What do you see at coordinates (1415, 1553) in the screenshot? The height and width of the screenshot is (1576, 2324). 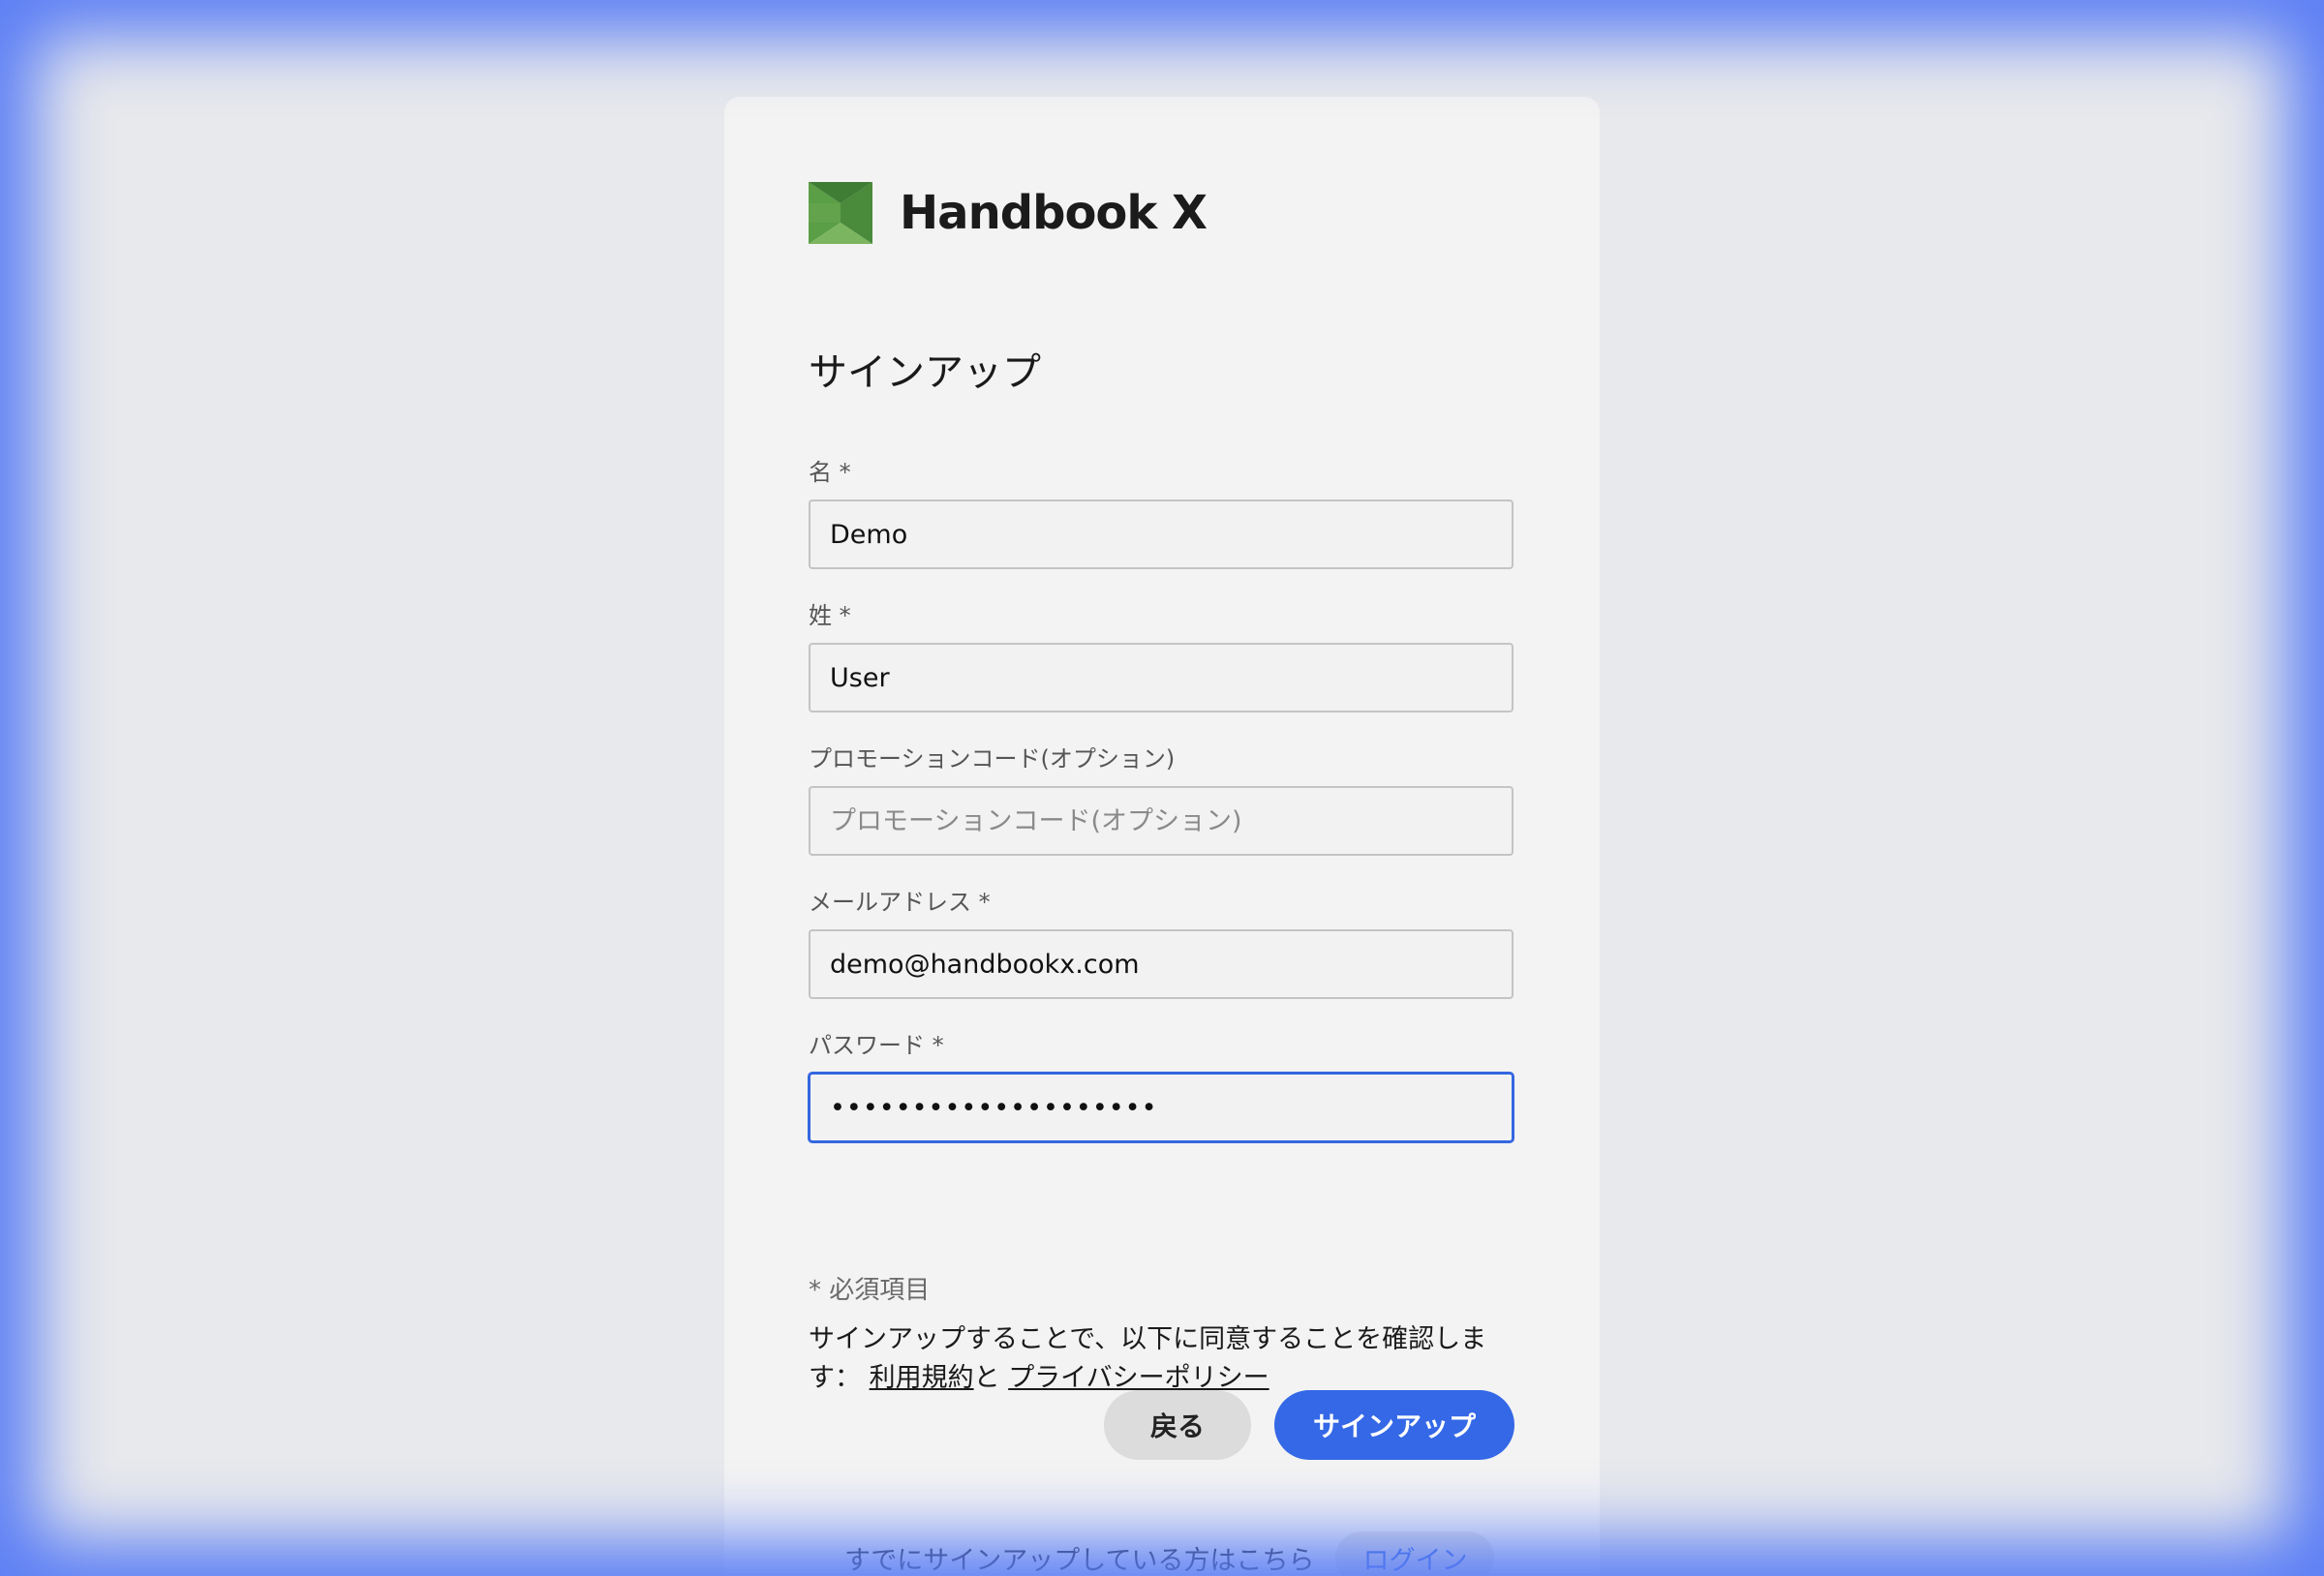 I see `login-link: ログイン` at bounding box center [1415, 1553].